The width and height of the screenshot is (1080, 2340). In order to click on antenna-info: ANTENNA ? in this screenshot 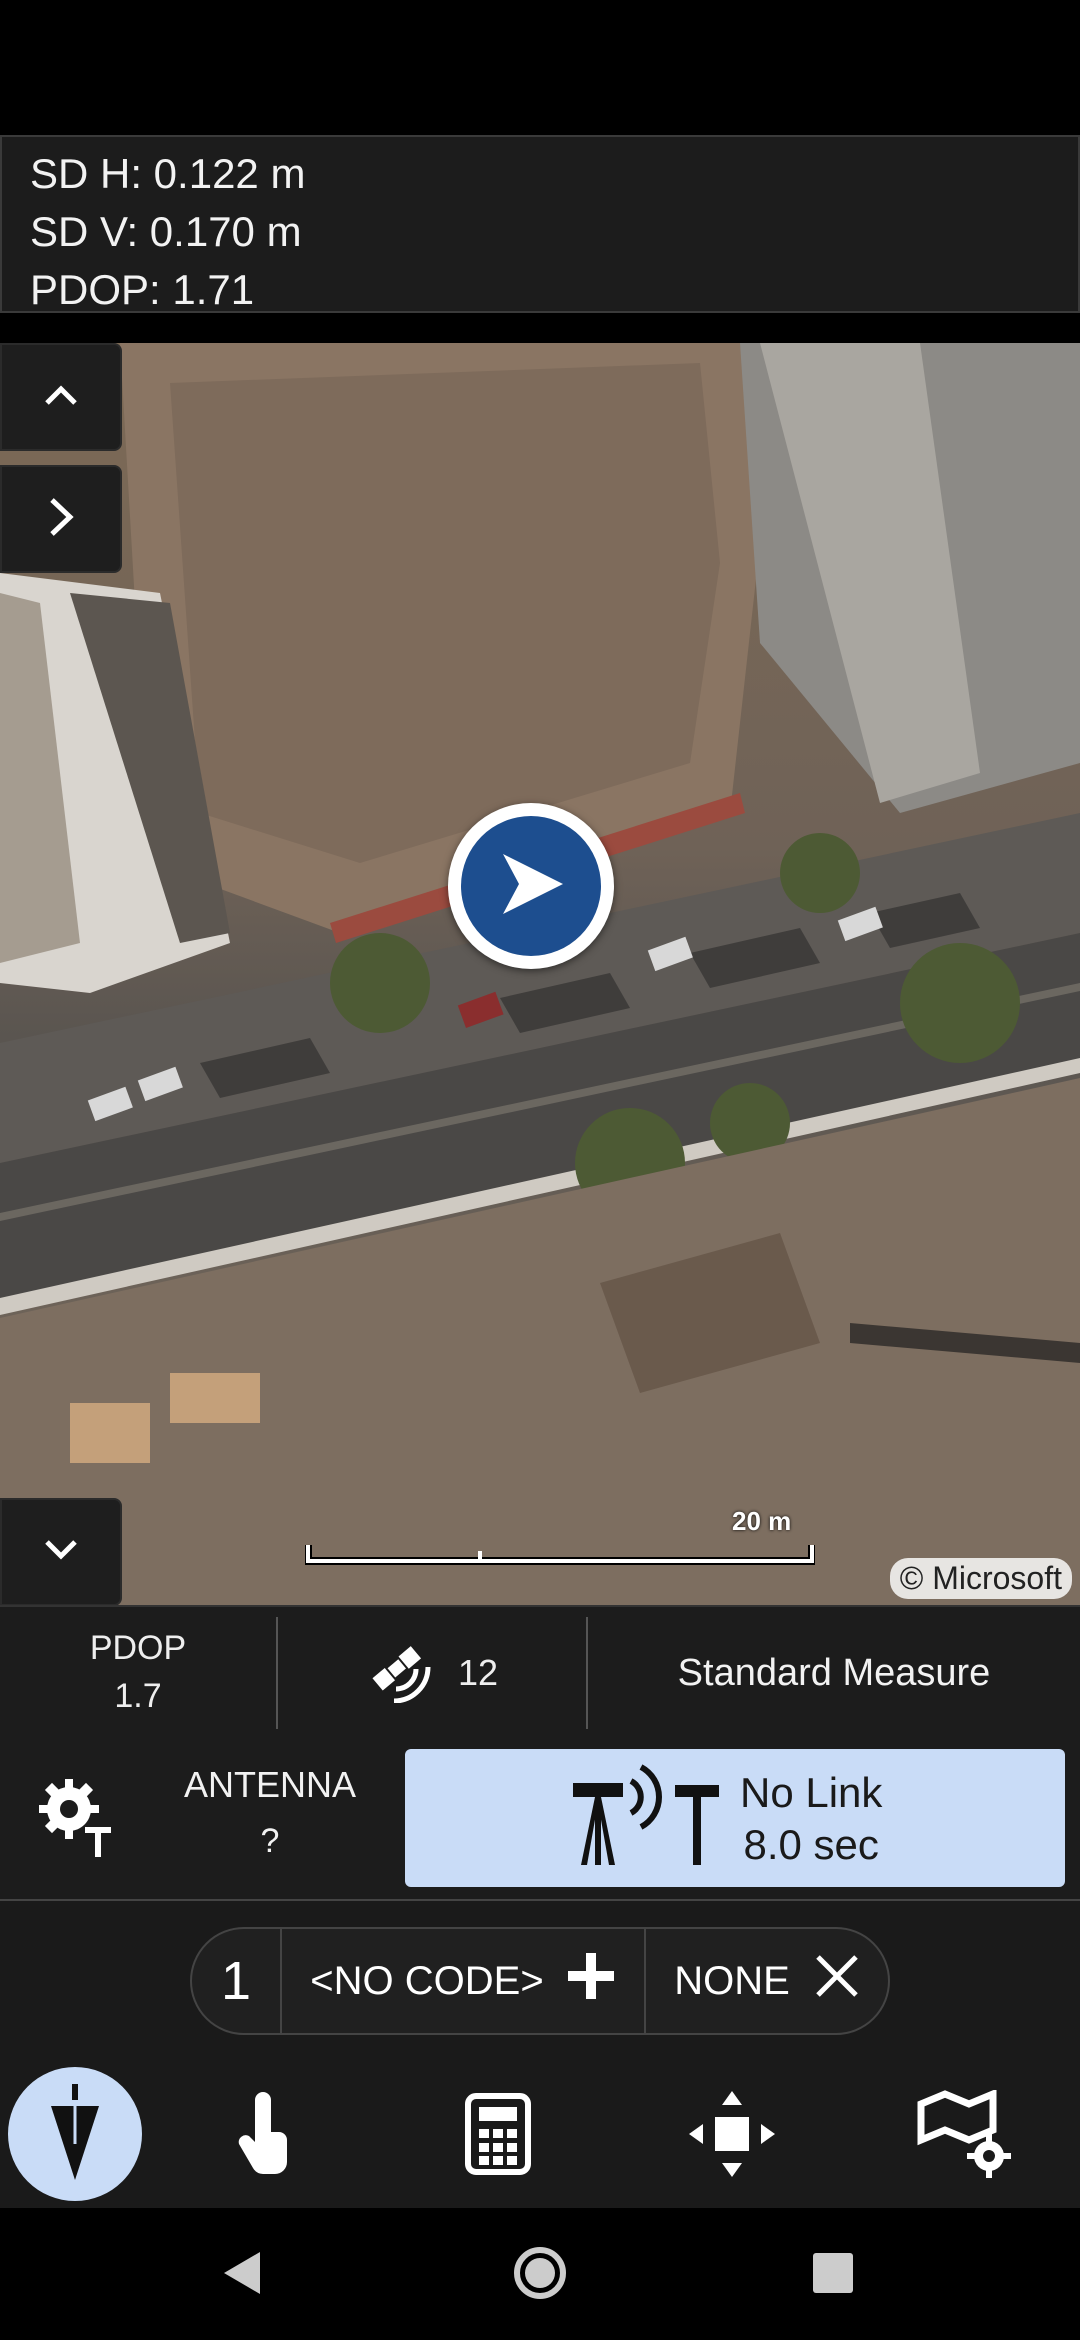, I will do `click(270, 1813)`.